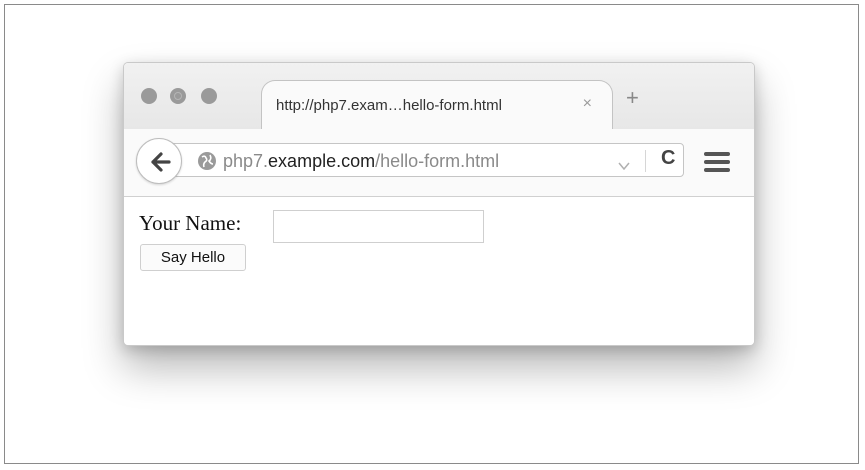  I want to click on address-bar: php7.example.com/hello-form.html C, so click(423, 160).